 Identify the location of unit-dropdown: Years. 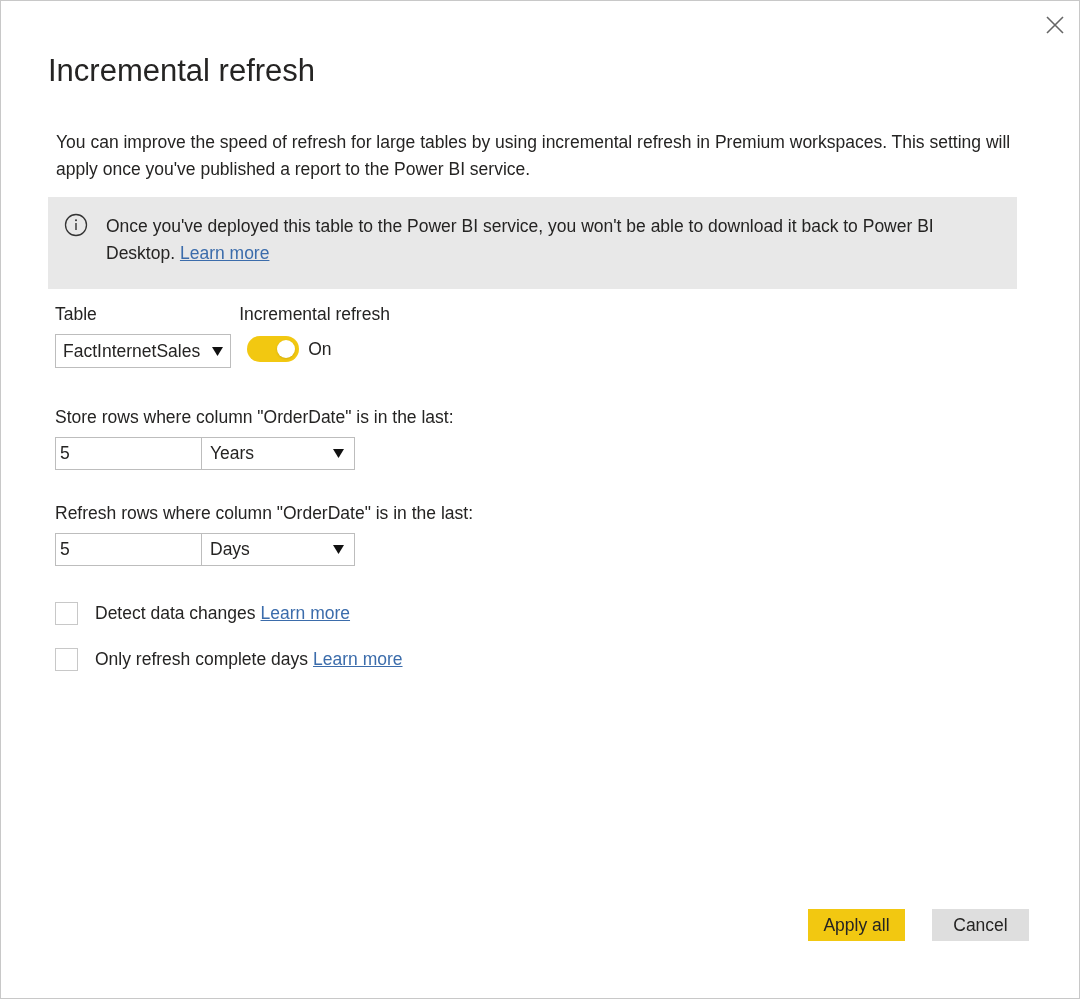
(278, 453).